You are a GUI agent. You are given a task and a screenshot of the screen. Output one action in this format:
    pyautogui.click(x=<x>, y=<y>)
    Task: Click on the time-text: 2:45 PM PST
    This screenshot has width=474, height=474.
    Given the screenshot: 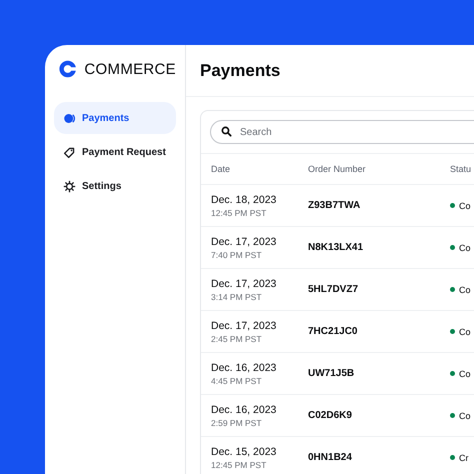 What is the action you would take?
    pyautogui.click(x=237, y=339)
    